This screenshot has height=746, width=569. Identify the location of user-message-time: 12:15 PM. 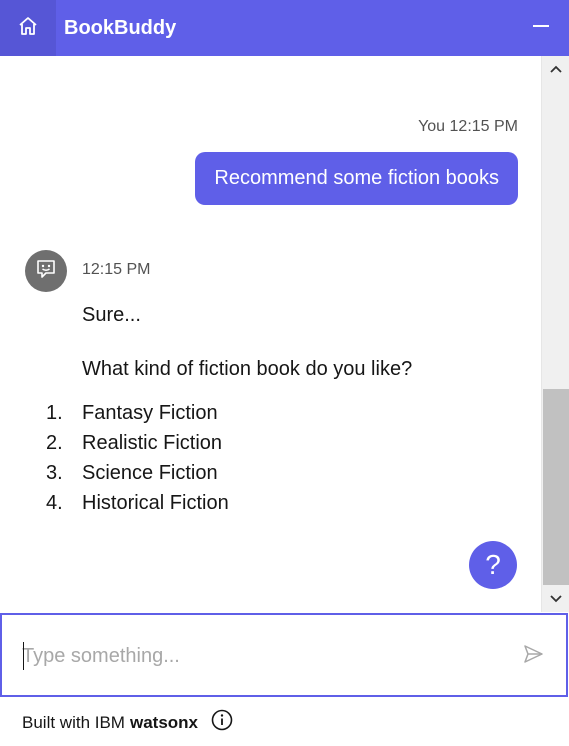
(483, 126).